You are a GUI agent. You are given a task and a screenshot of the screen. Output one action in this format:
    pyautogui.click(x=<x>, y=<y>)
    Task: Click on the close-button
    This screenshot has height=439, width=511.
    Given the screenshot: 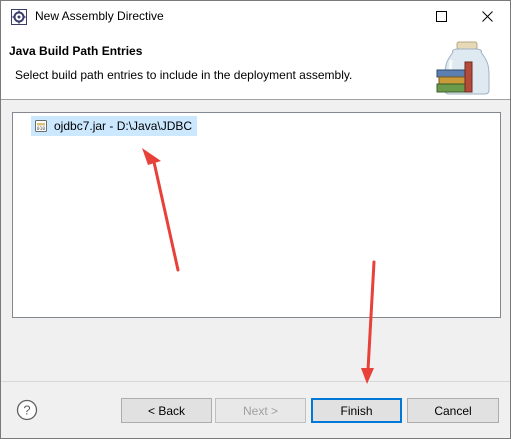 What is the action you would take?
    pyautogui.click(x=487, y=16)
    